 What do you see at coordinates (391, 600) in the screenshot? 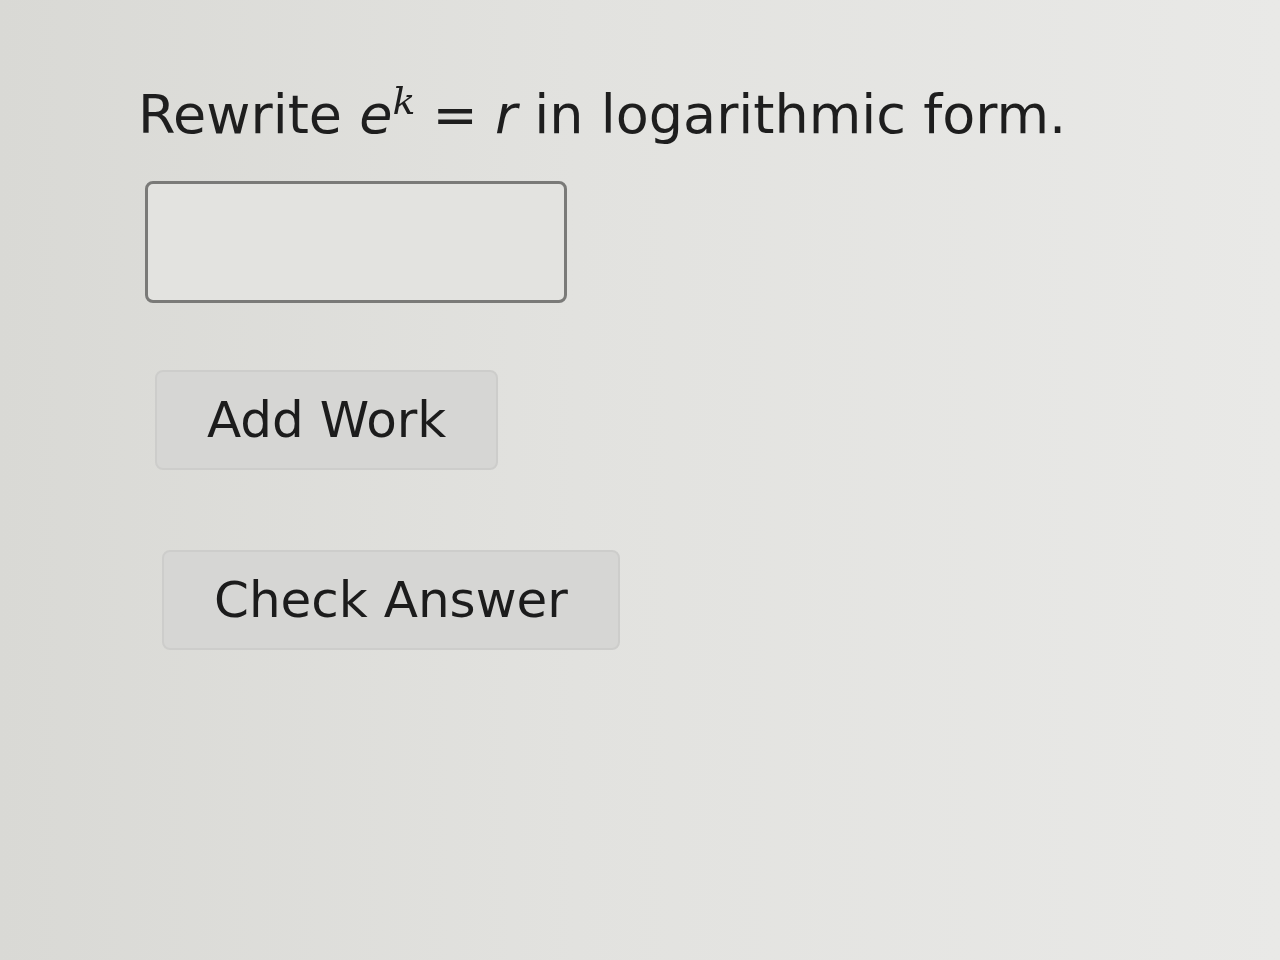
I see `action-button: Check Answer` at bounding box center [391, 600].